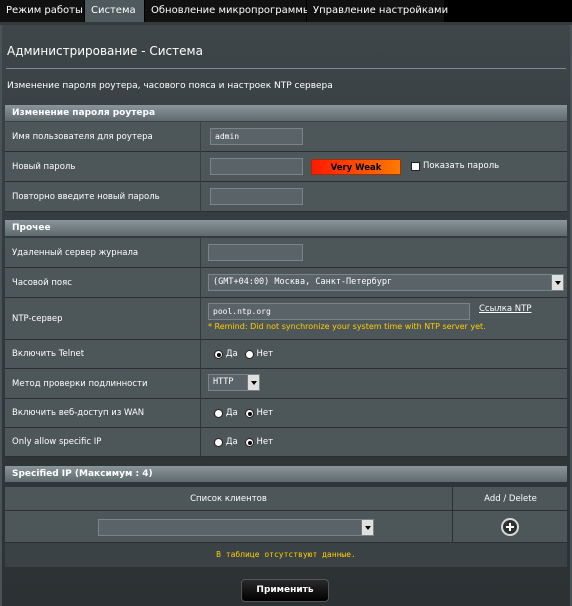 The height and width of the screenshot is (606, 572). What do you see at coordinates (461, 166) in the screenshot?
I see `show-password-label: Показать пароль` at bounding box center [461, 166].